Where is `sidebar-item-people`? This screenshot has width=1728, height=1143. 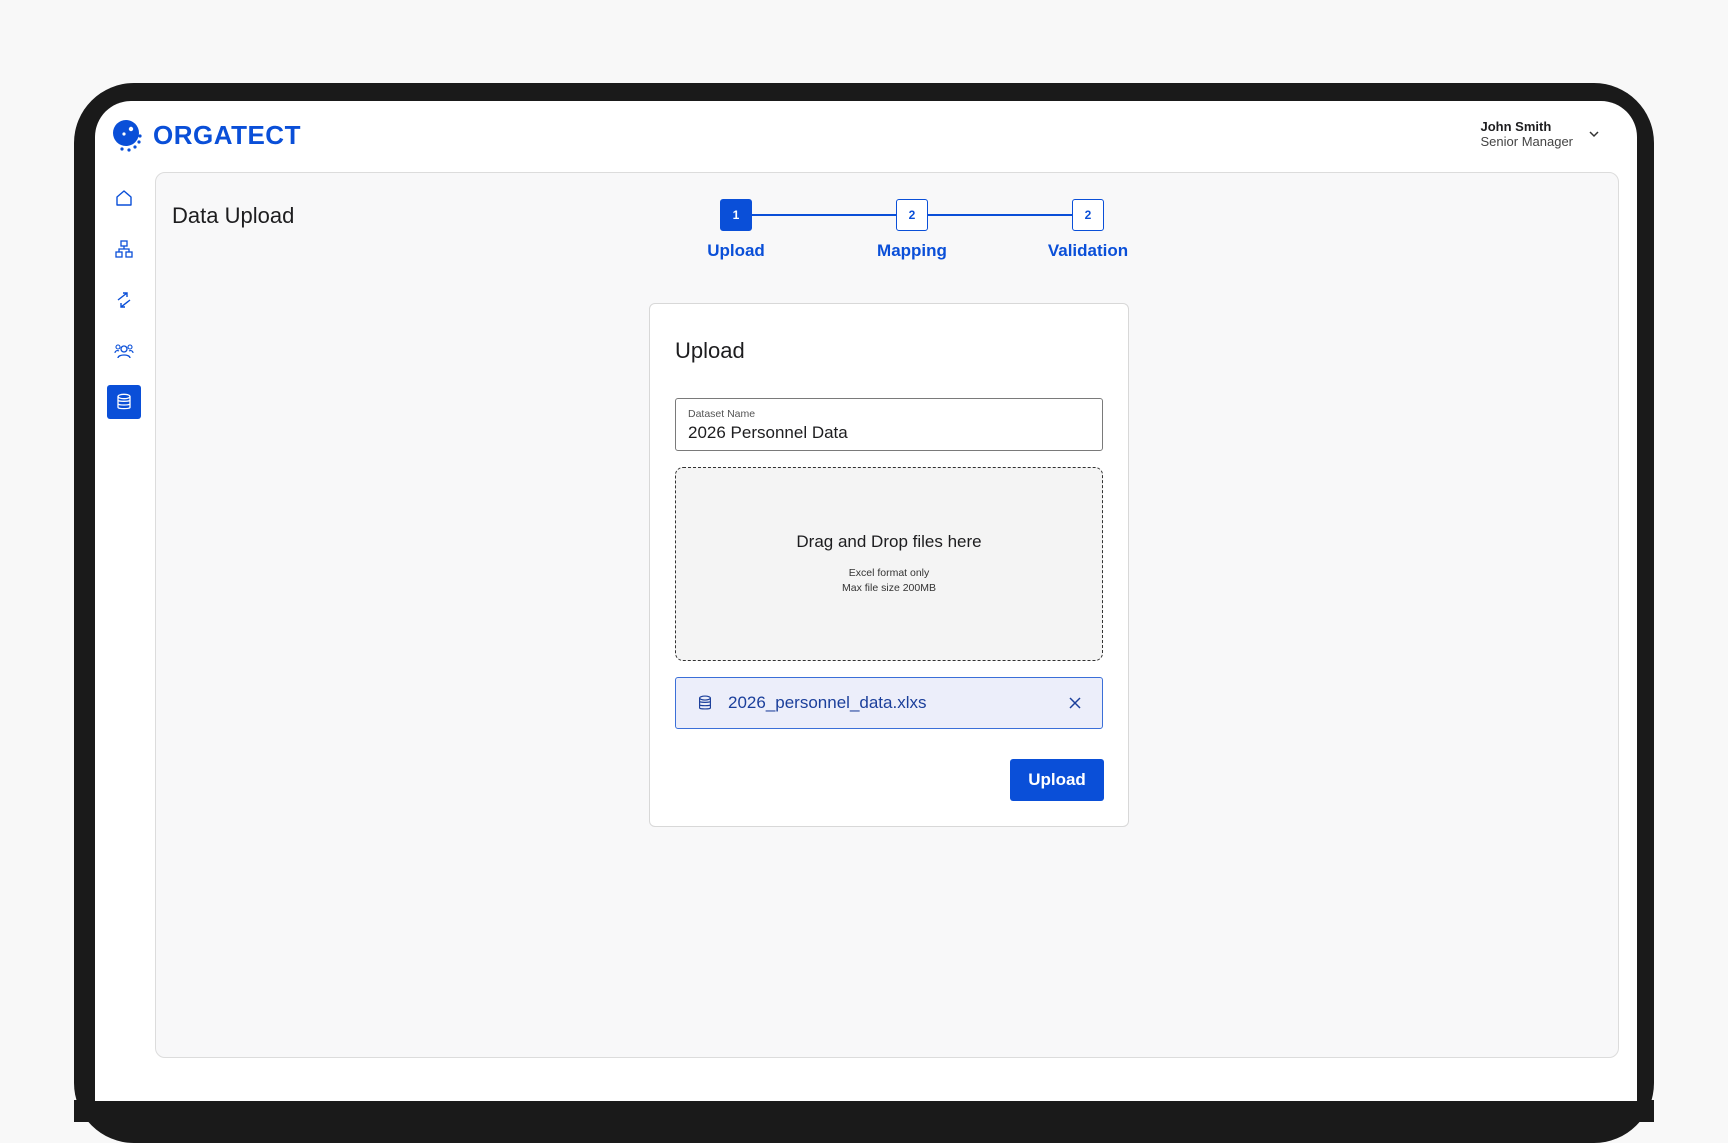
sidebar-item-people is located at coordinates (124, 351).